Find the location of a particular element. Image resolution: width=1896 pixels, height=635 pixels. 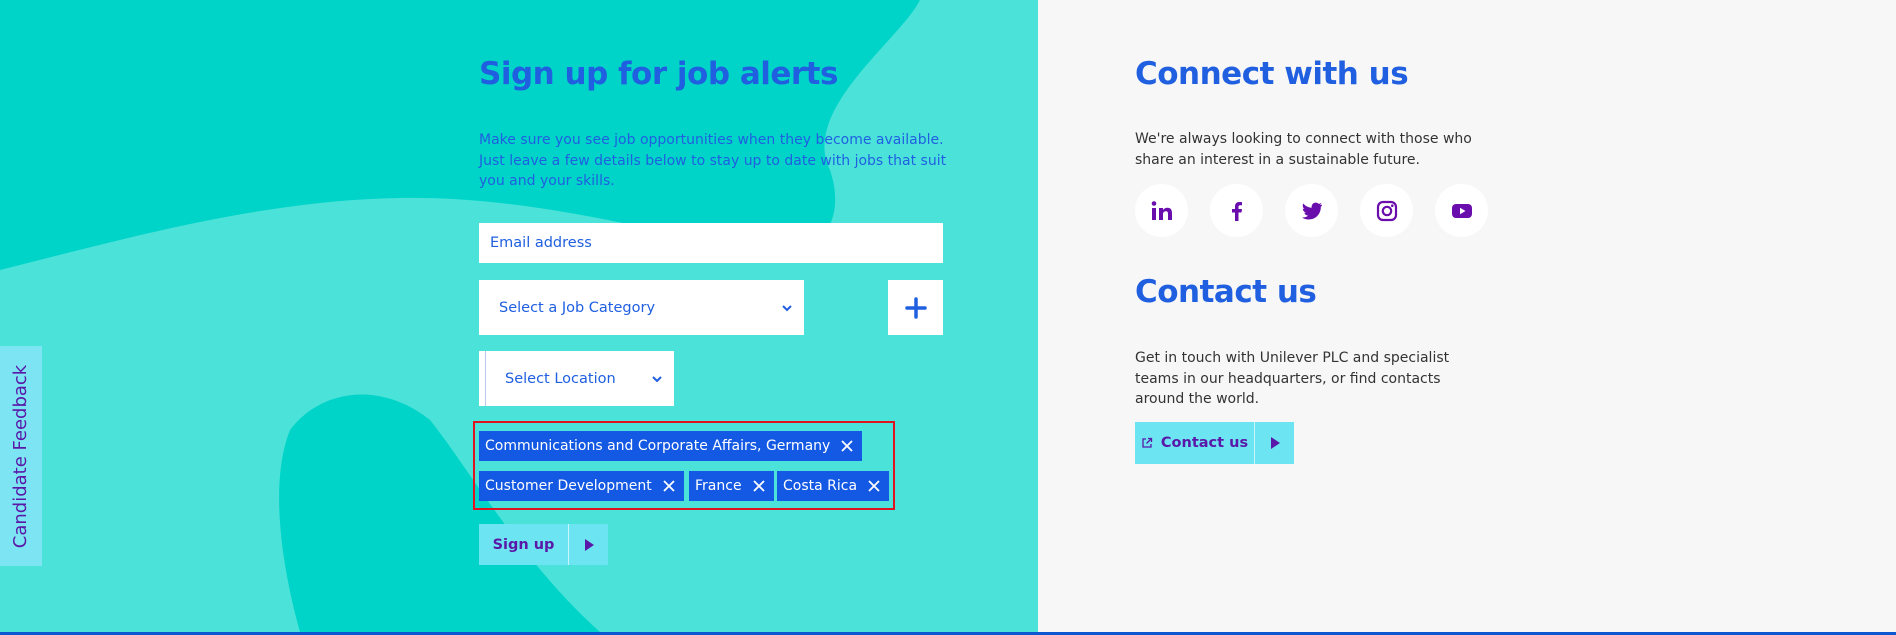

job-category-select-value: Select a Job Category is located at coordinates (577, 307).